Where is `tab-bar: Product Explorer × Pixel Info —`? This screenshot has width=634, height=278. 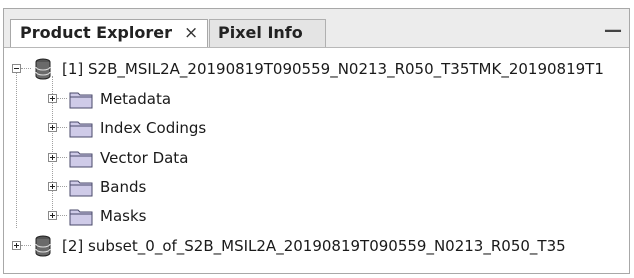 tab-bar: Product Explorer × Pixel Info — is located at coordinates (316, 28).